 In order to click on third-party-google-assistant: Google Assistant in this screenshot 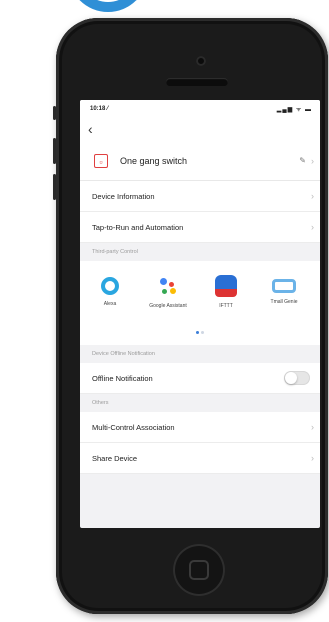, I will do `click(168, 292)`.